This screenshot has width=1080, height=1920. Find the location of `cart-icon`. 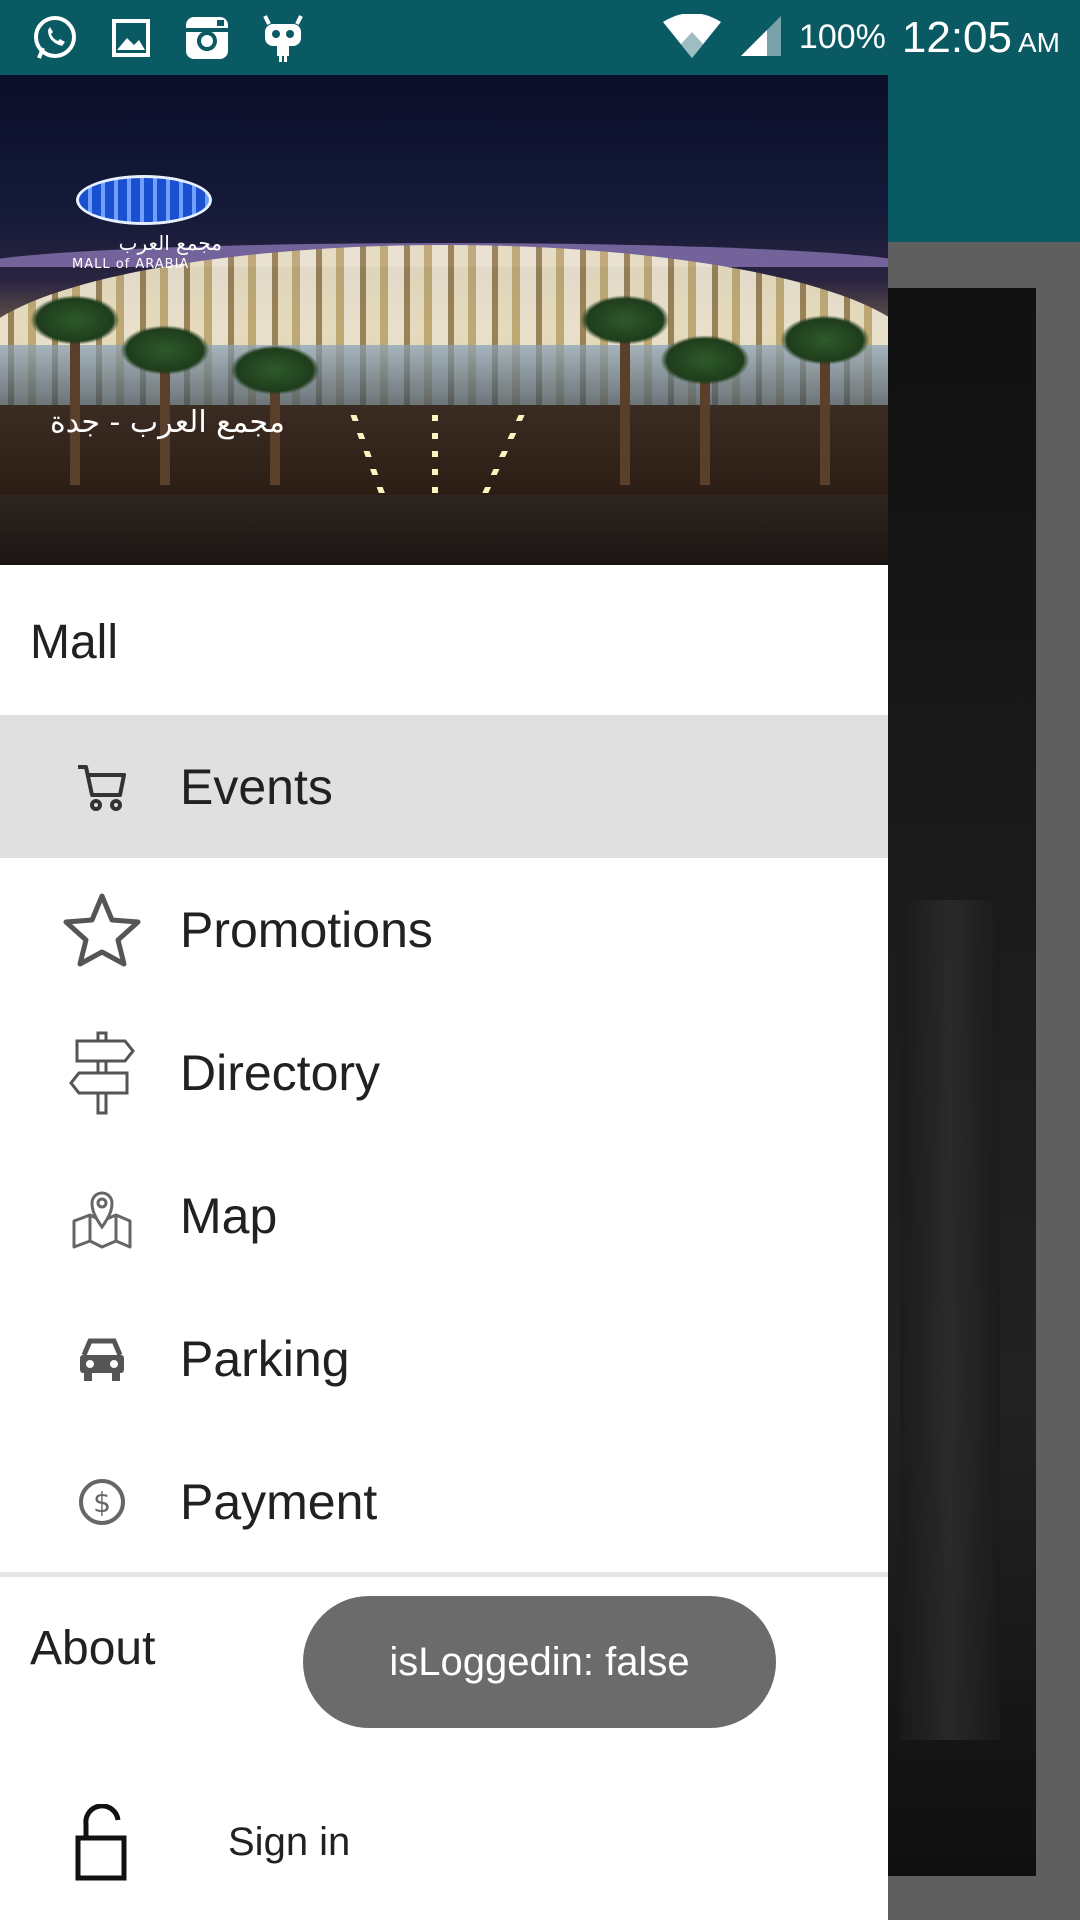

cart-icon is located at coordinates (102, 787).